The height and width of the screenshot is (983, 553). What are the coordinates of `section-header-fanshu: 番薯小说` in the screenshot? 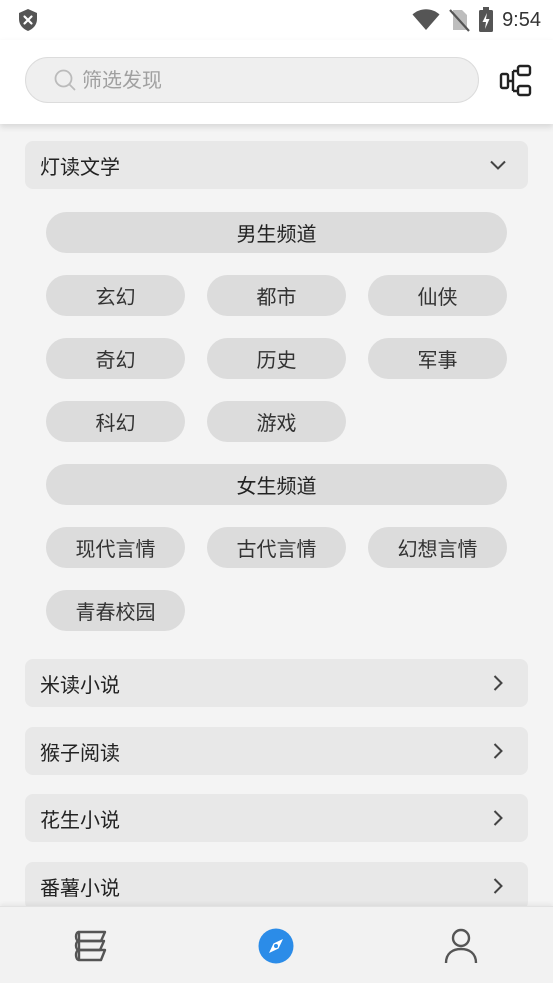 It's located at (276, 884).